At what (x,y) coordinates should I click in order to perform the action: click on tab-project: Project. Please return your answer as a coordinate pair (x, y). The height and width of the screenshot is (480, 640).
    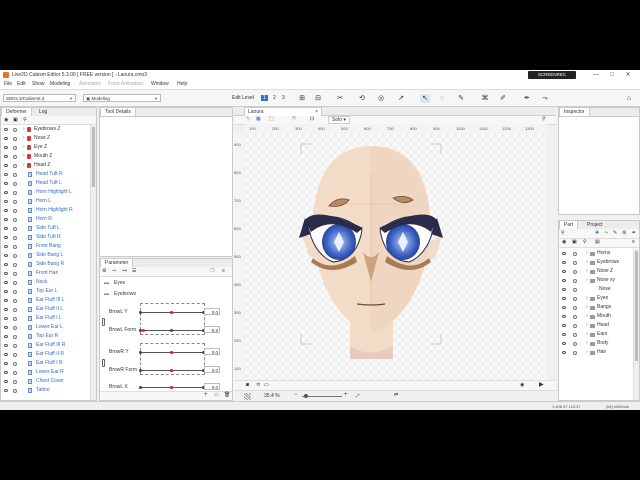
    Looking at the image, I should click on (595, 225).